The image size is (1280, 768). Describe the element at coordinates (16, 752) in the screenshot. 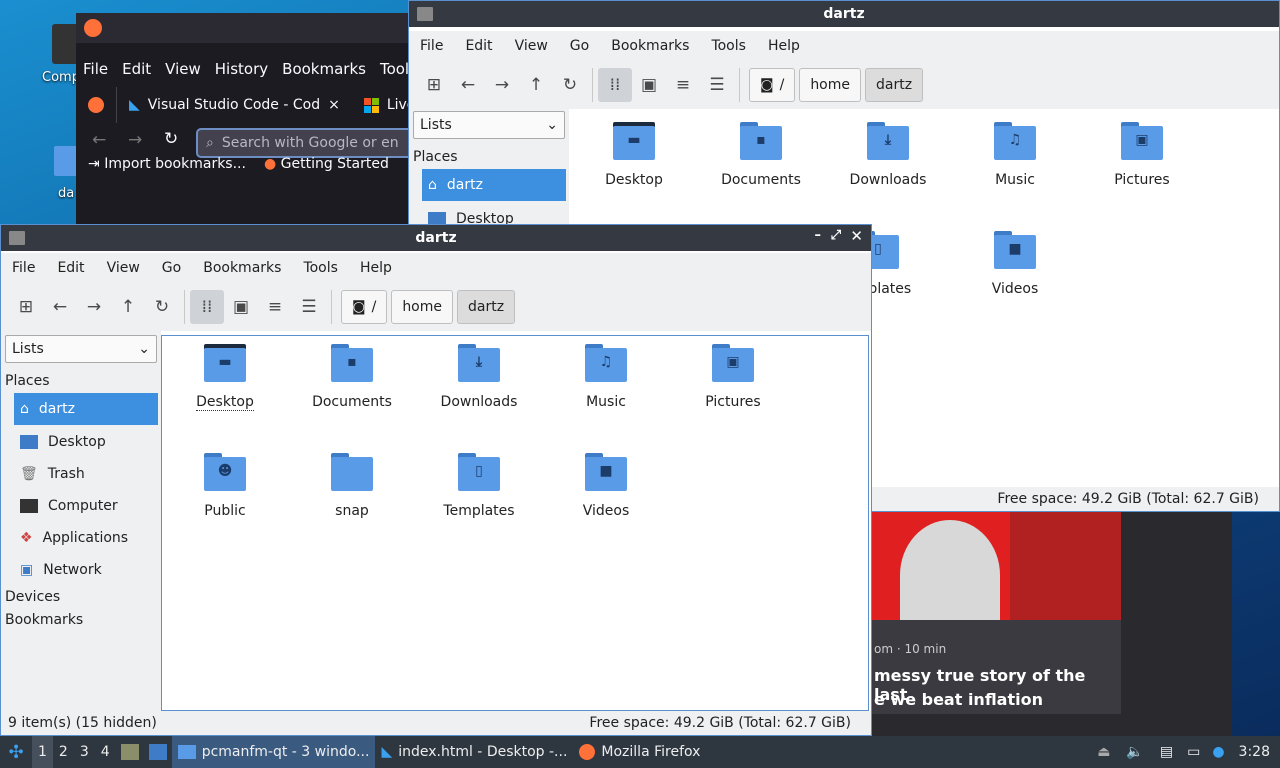

I see `start-menu-icon: ✣` at that location.